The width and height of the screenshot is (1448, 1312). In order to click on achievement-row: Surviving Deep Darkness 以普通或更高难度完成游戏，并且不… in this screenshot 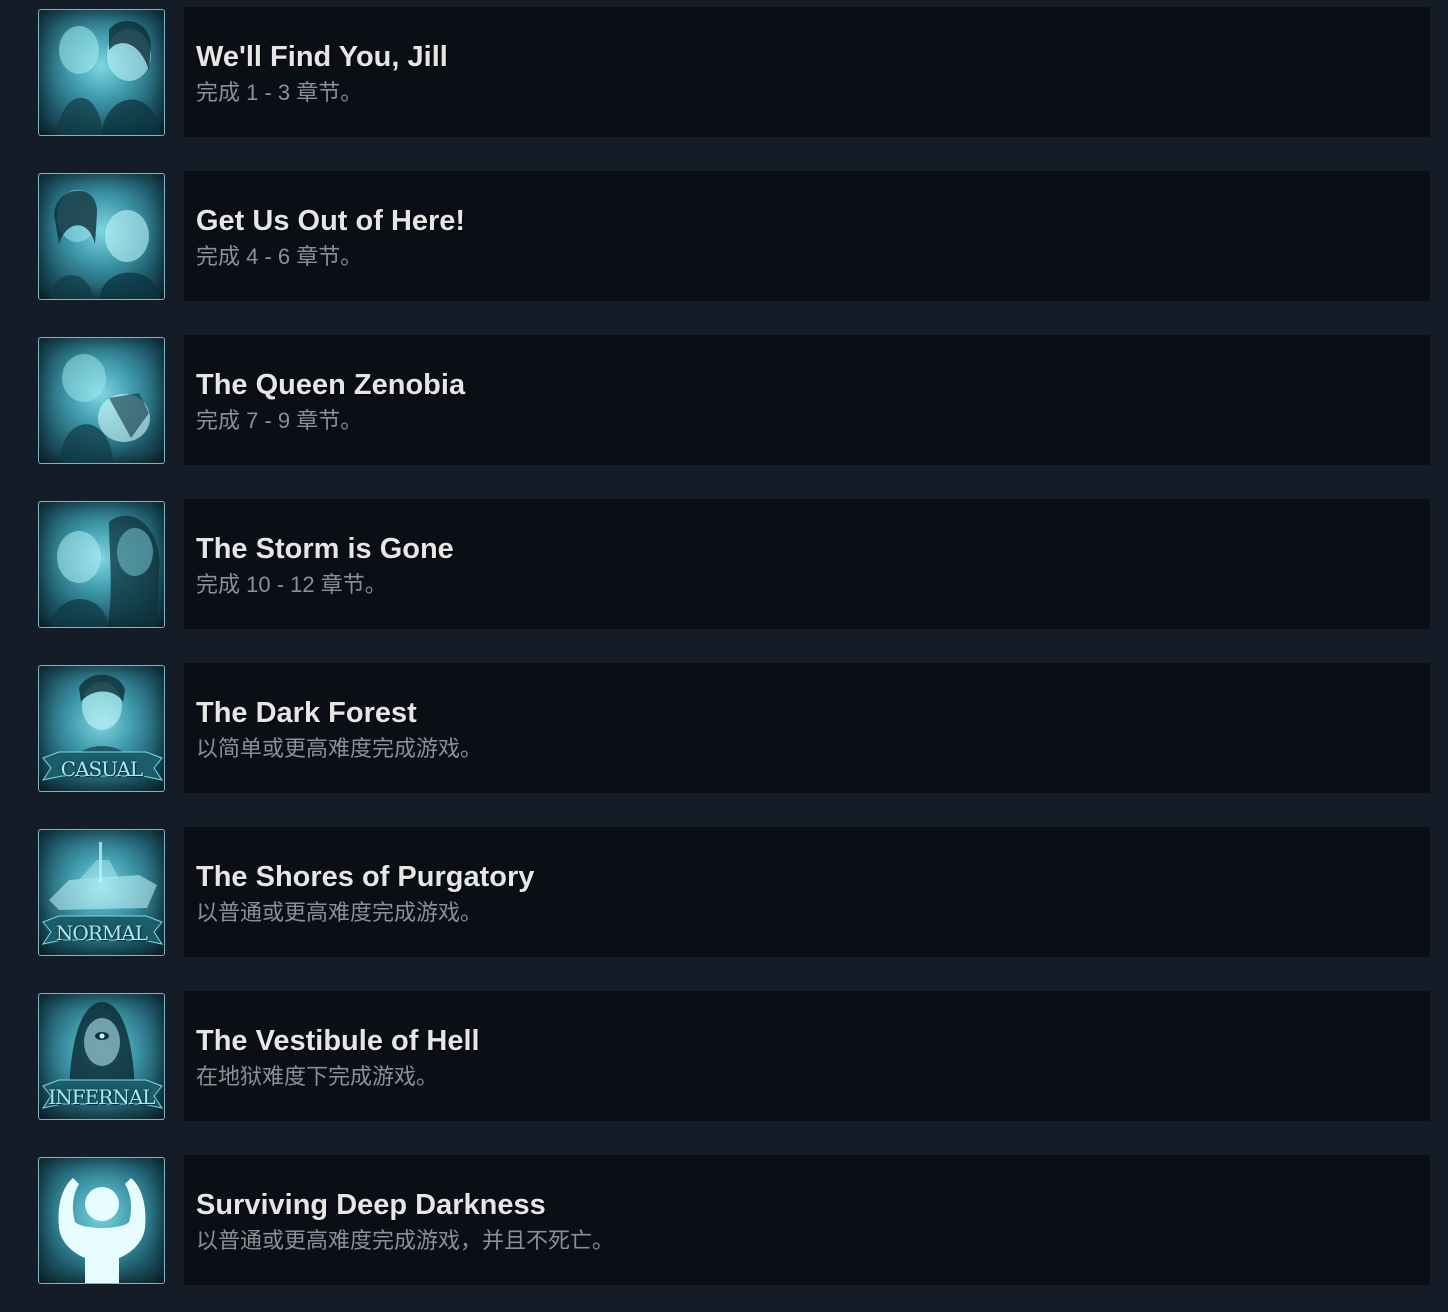, I will do `click(724, 1230)`.